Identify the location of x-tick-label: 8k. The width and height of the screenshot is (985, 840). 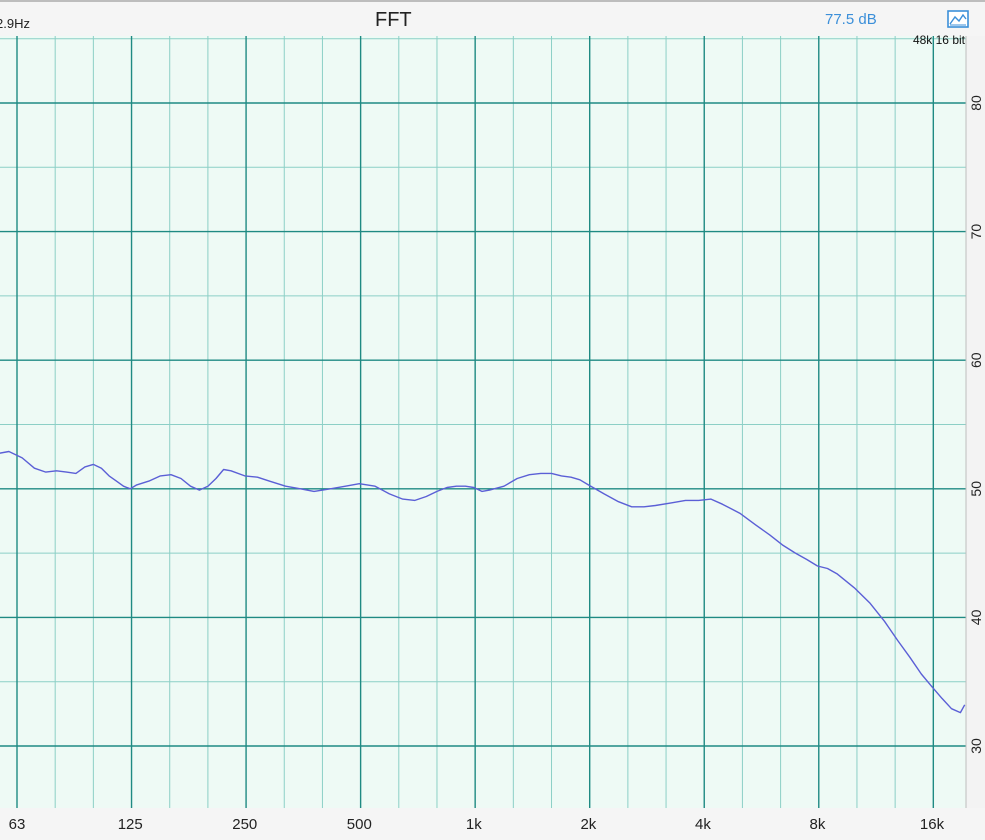
(818, 824).